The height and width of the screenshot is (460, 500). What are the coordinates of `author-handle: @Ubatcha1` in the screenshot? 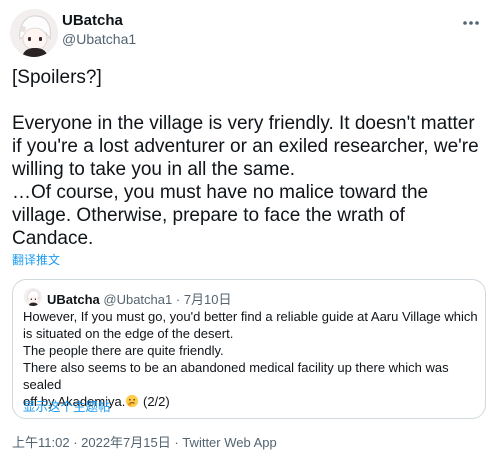 It's located at (99, 39).